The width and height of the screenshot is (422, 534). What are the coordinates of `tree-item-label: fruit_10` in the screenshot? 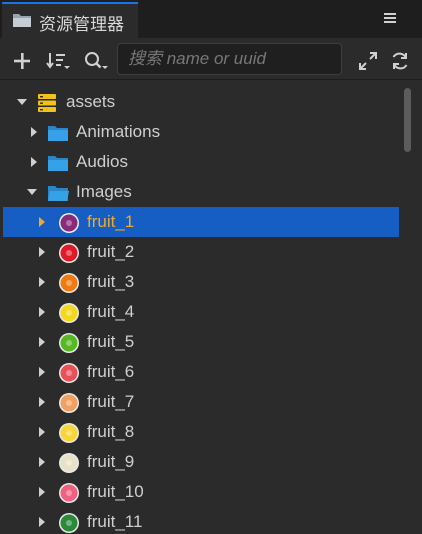 It's located at (115, 491).